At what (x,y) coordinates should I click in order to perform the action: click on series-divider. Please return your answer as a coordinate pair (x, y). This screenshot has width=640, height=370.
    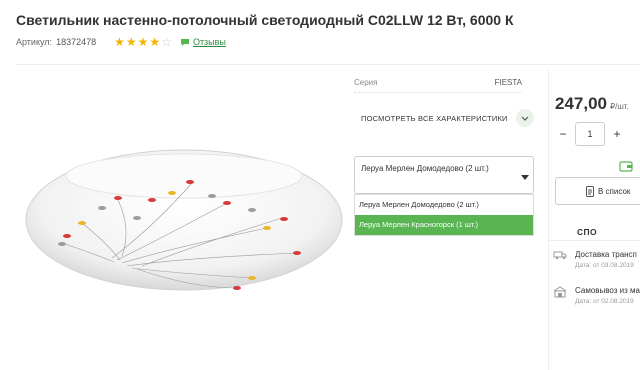
    Looking at the image, I should click on (438, 92).